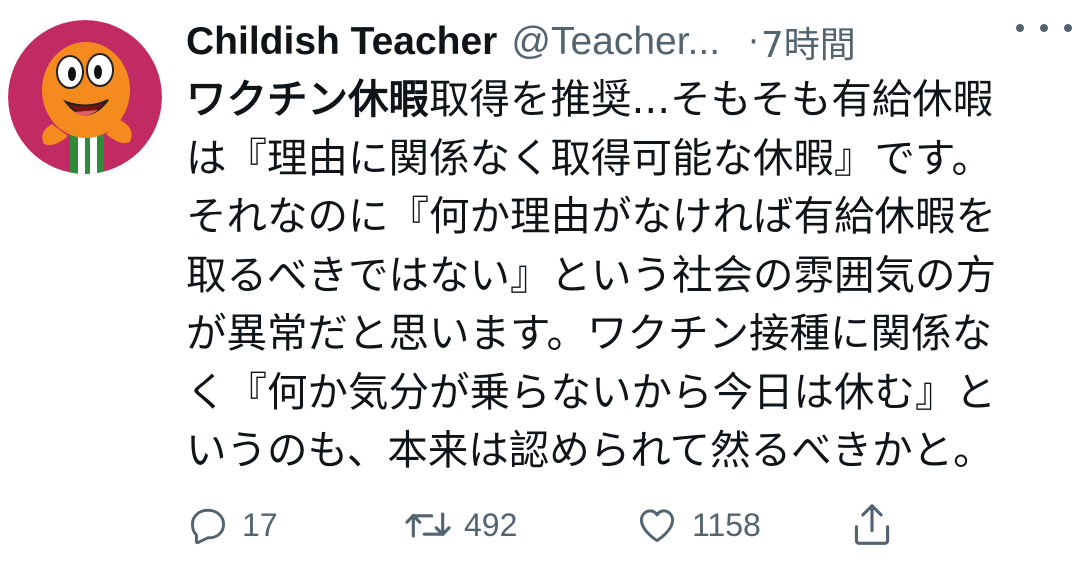  What do you see at coordinates (808, 42) in the screenshot?
I see `tweet-timestamp: 7時間` at bounding box center [808, 42].